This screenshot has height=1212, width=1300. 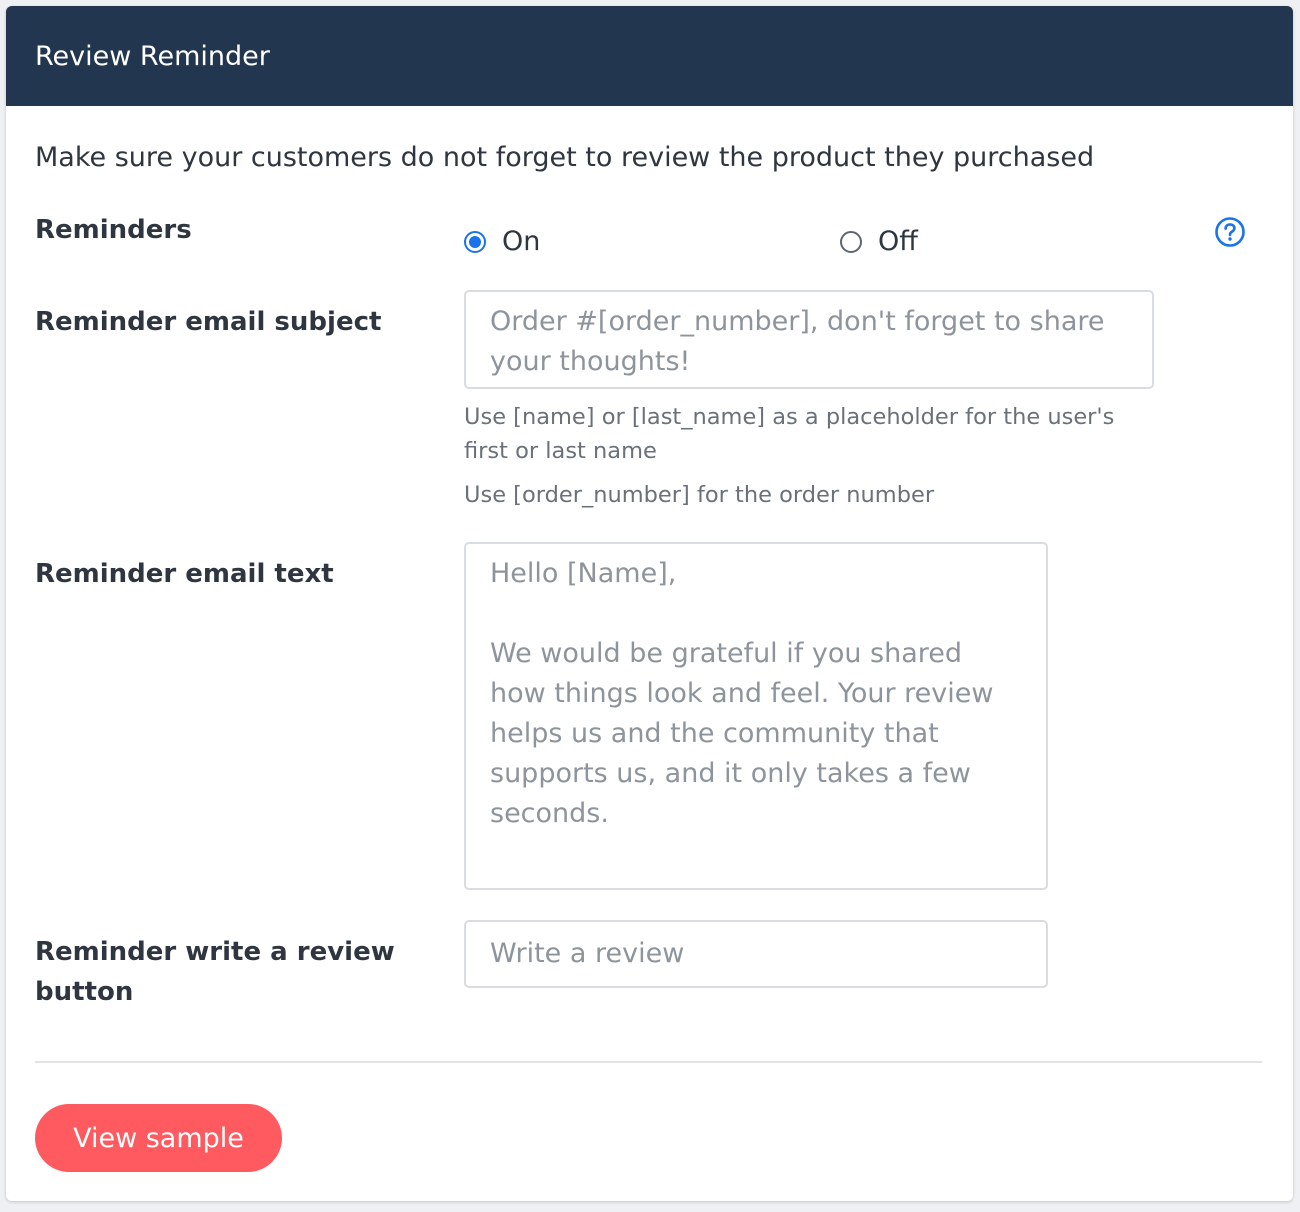 What do you see at coordinates (699, 495) in the screenshot?
I see `subject-hint-order: Use [order_number] for the order number` at bounding box center [699, 495].